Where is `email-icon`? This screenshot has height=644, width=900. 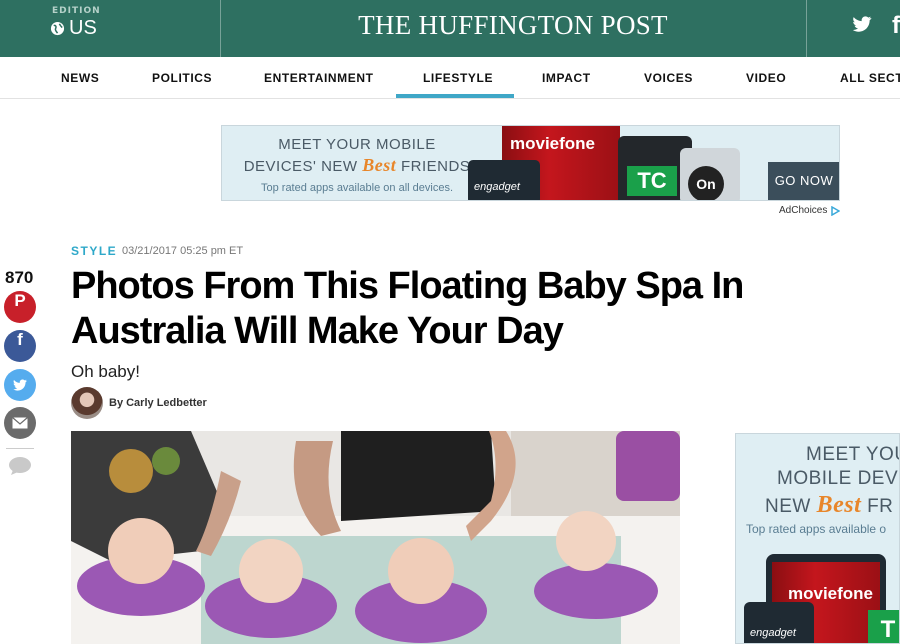 email-icon is located at coordinates (20, 423).